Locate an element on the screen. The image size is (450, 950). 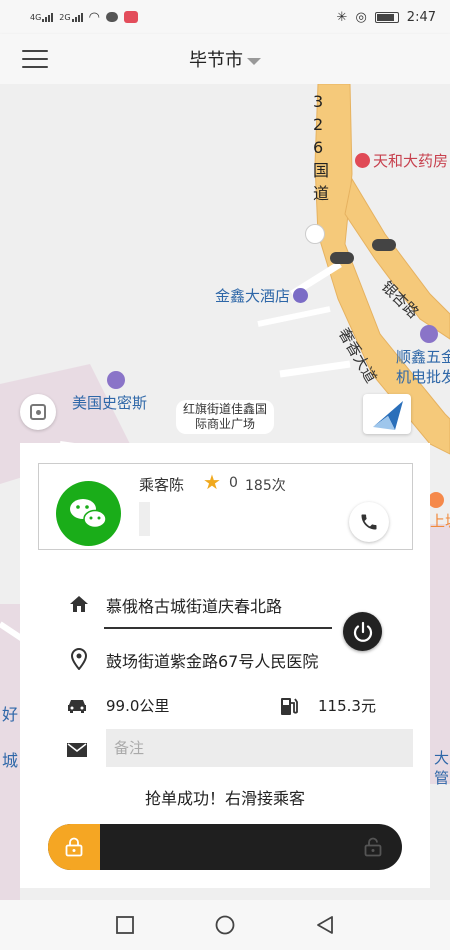
map-label-pharmacy: 天和大药房 is located at coordinates (401, 160).